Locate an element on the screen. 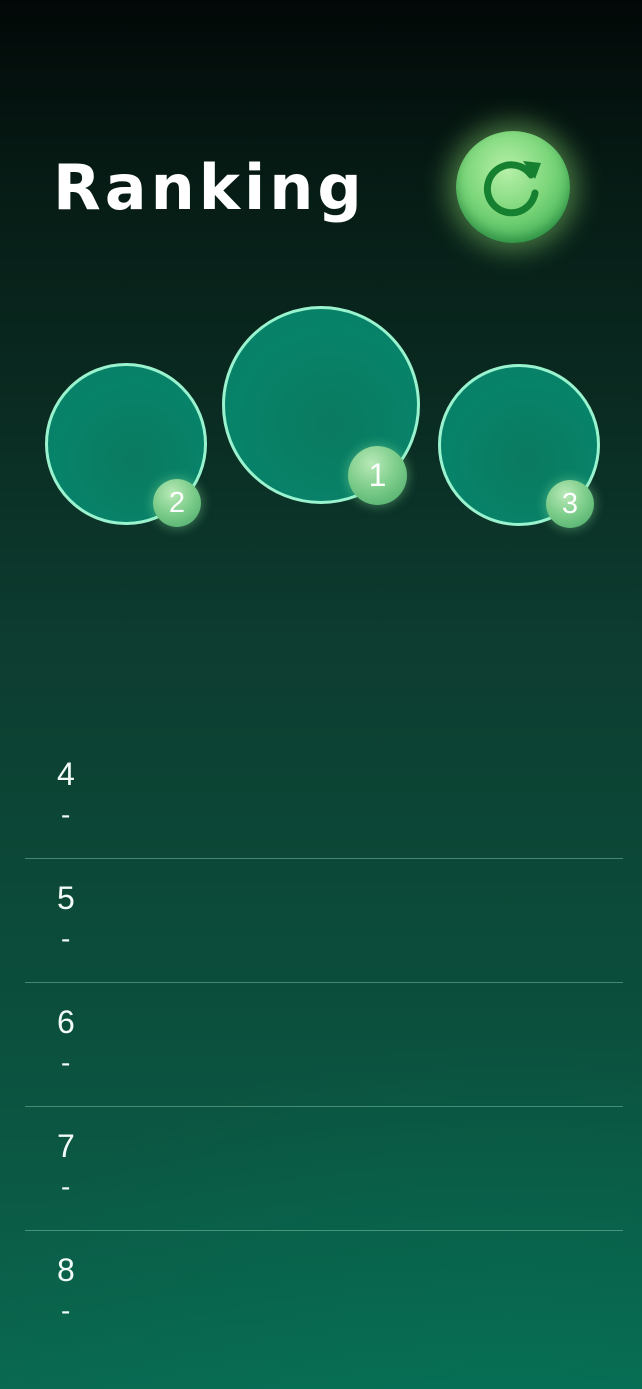 The height and width of the screenshot is (1389, 642). ranking-row: 4 - is located at coordinates (324, 797).